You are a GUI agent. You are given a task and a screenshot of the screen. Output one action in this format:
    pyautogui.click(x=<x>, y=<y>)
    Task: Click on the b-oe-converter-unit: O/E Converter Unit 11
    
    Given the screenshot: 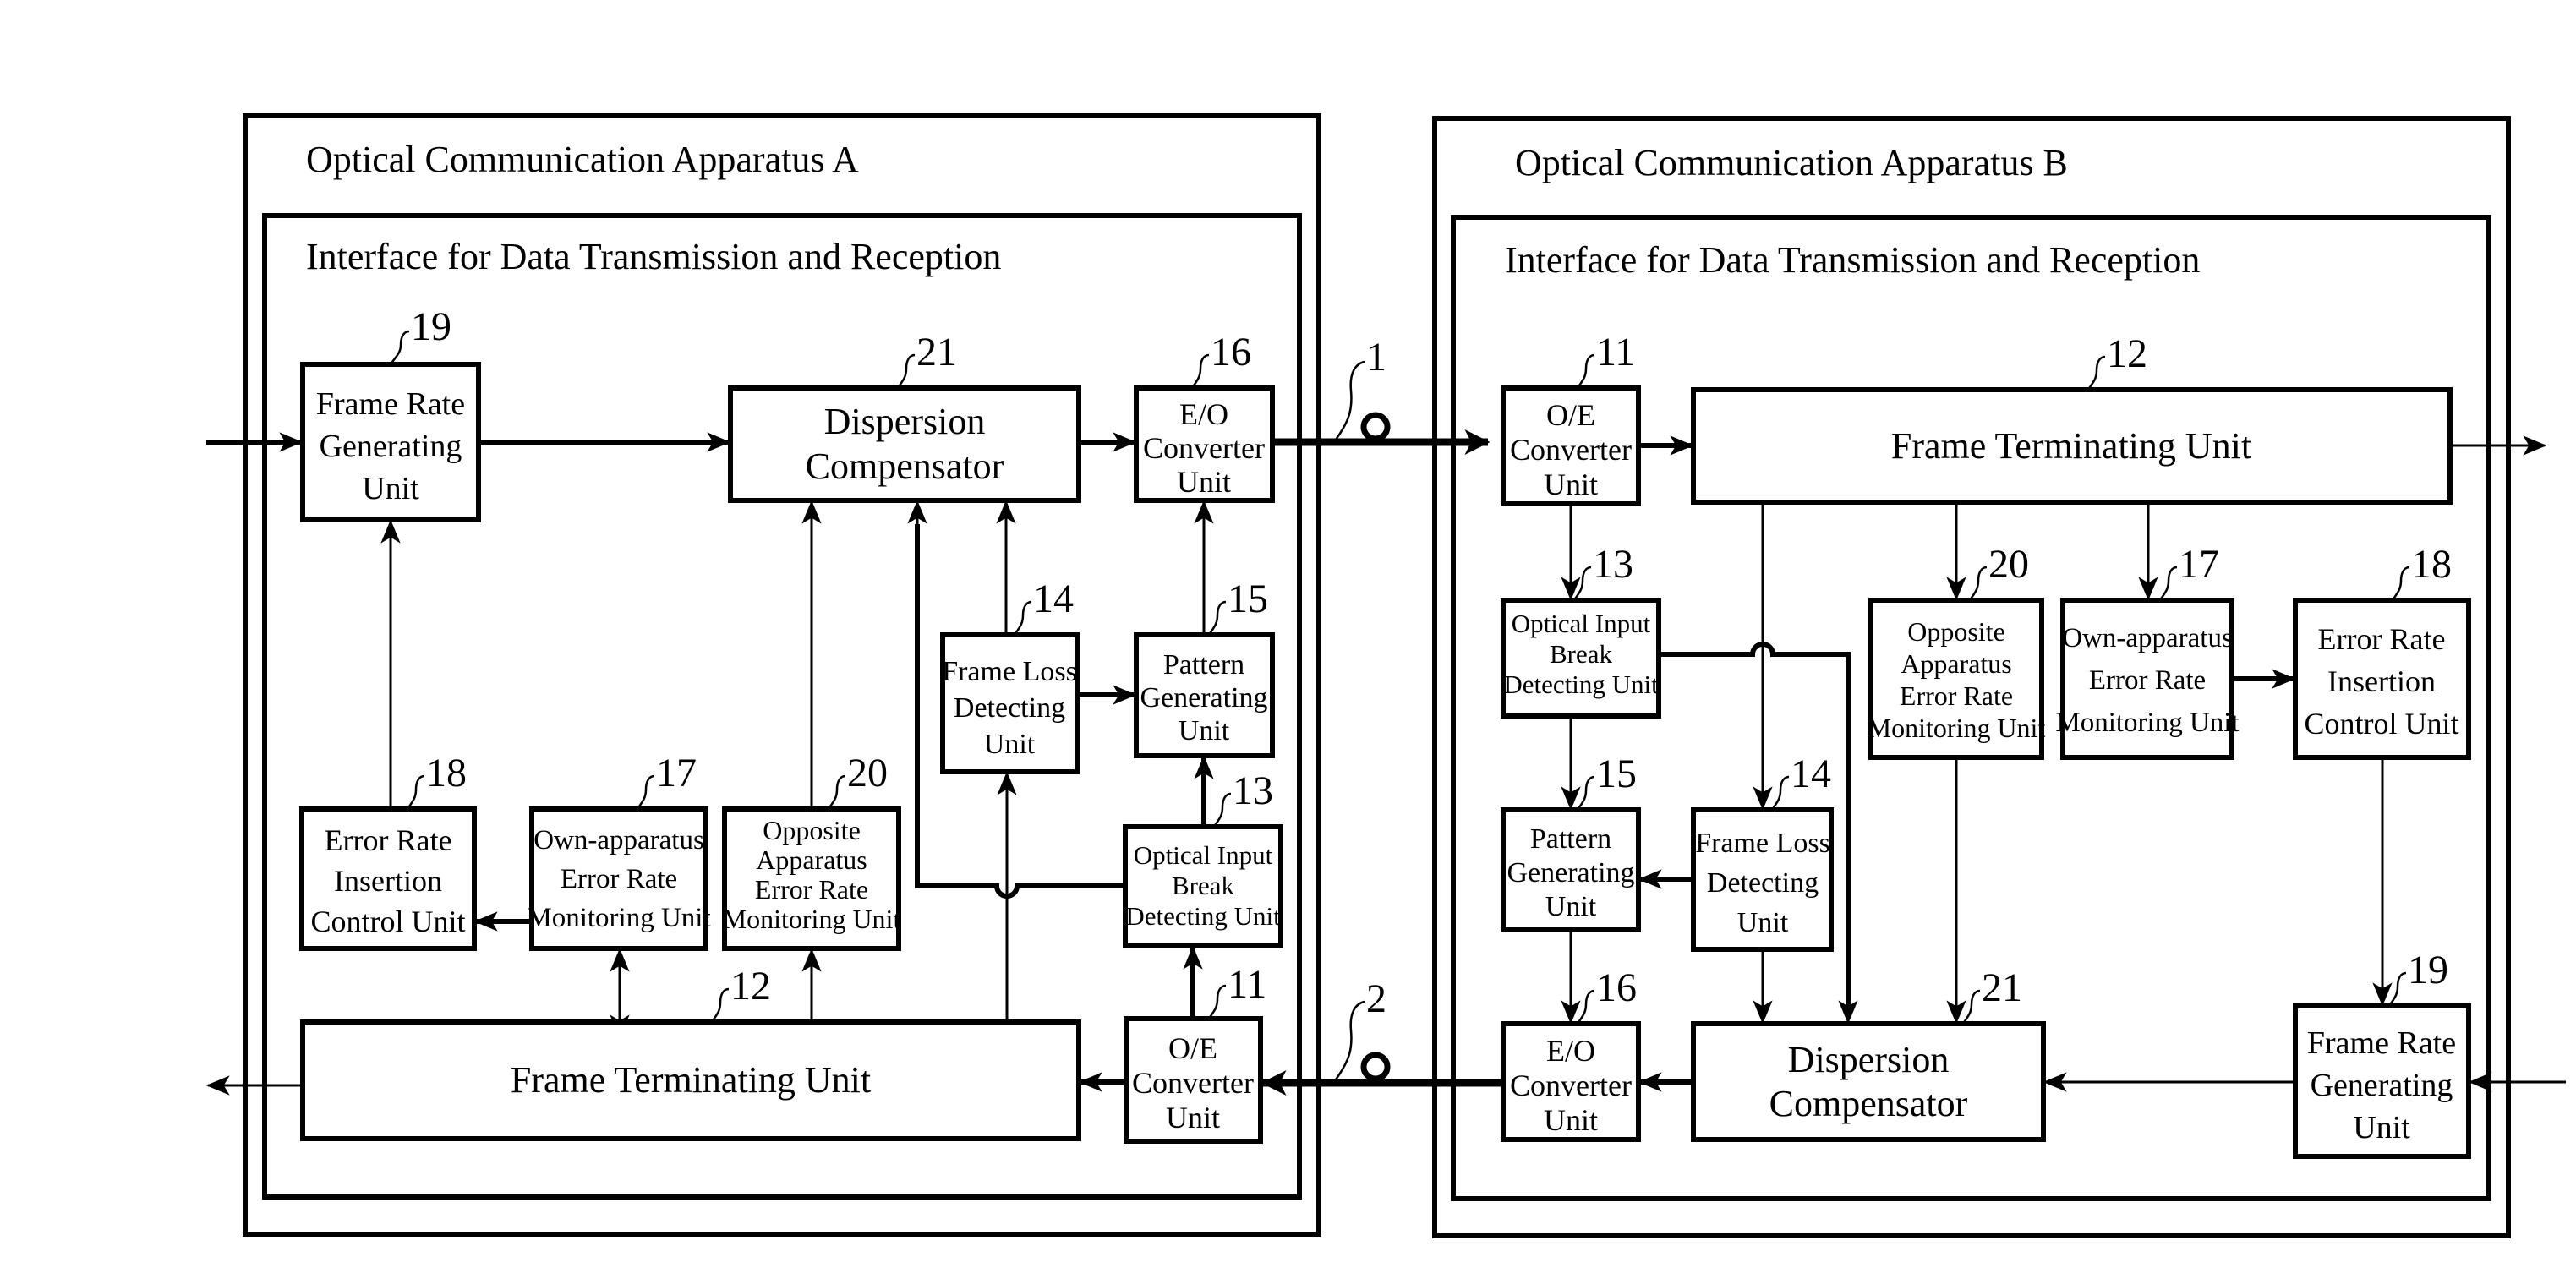 What is the action you would take?
    pyautogui.click(x=1571, y=418)
    